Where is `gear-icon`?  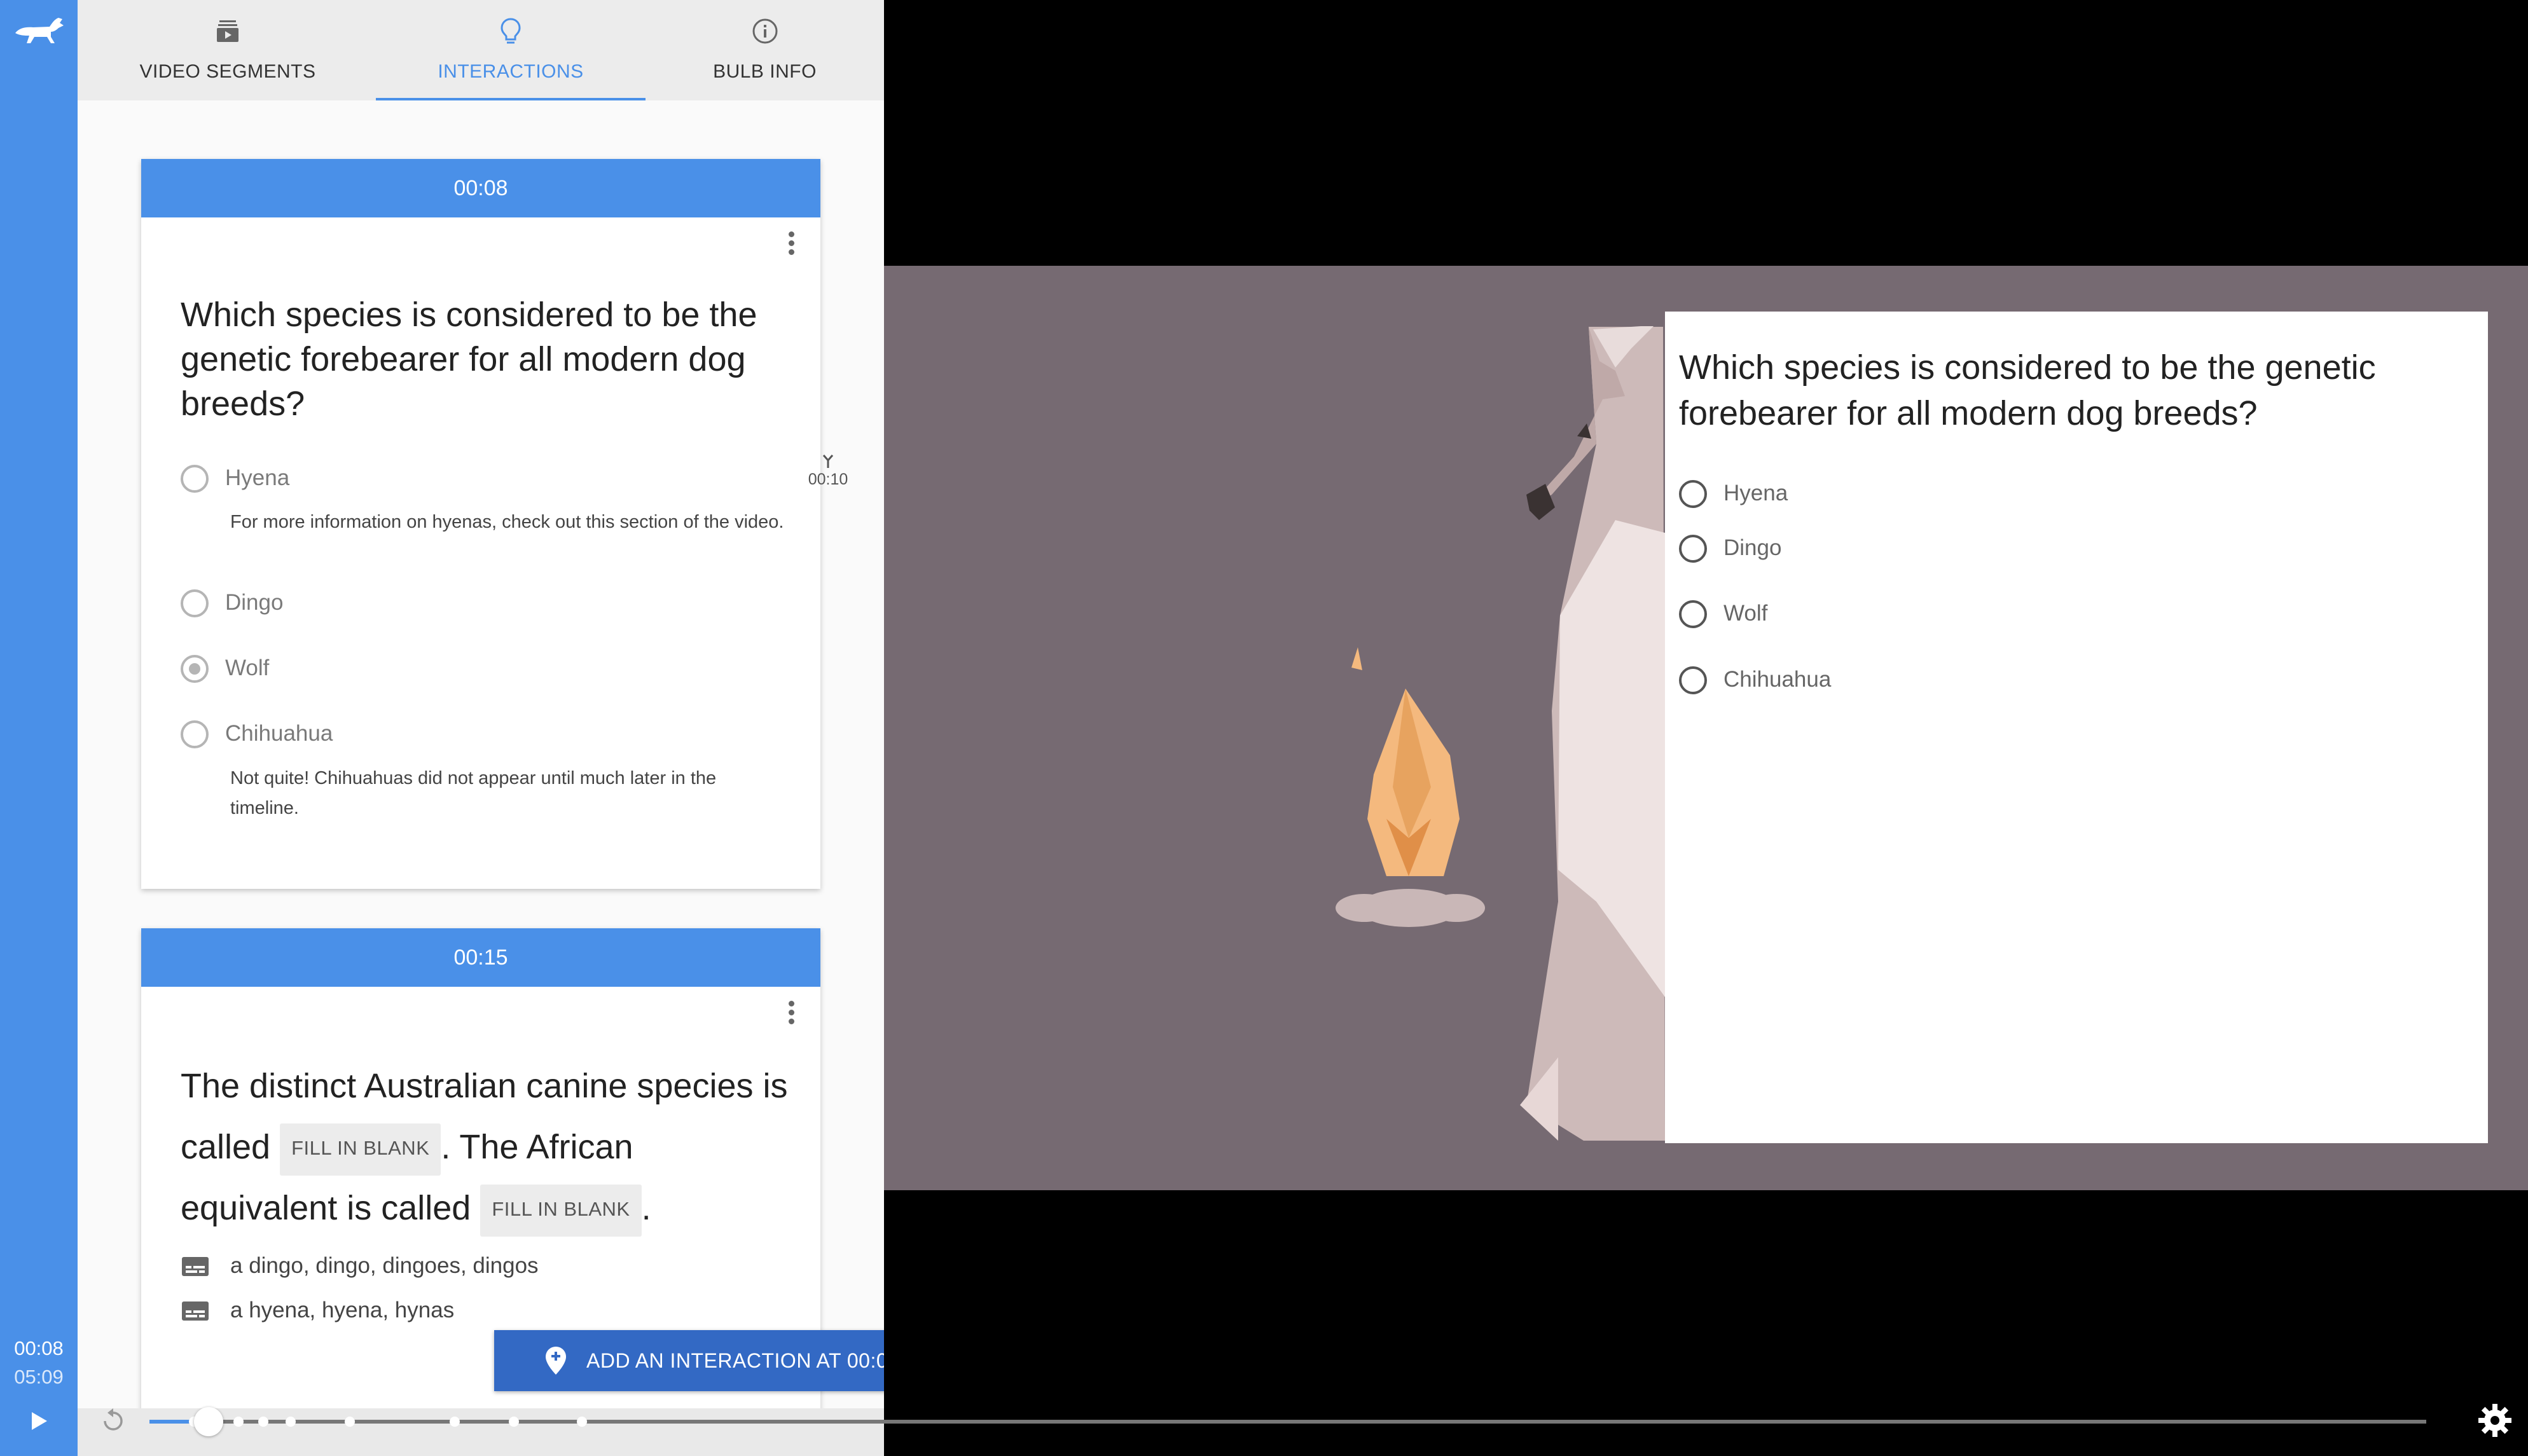
gear-icon is located at coordinates (2495, 1420).